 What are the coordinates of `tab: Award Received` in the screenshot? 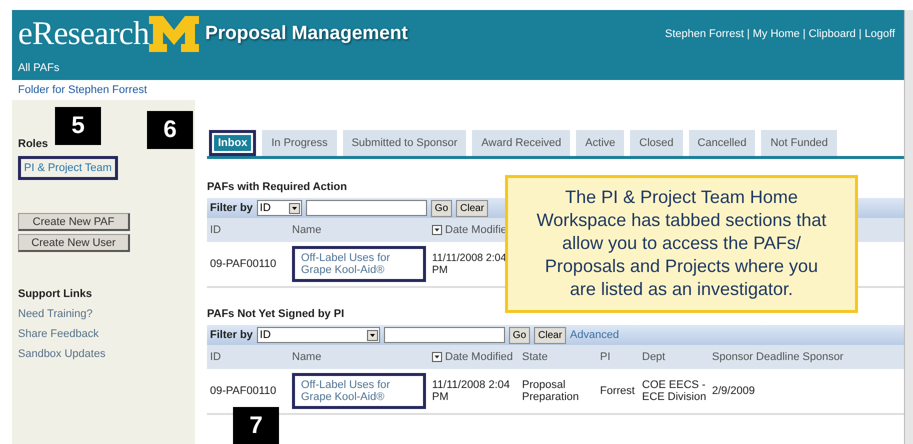 It's located at (521, 143).